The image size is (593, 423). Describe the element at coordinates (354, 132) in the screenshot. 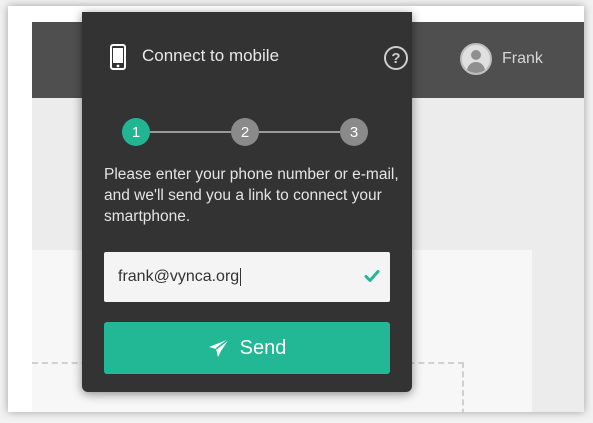

I see `step-3: 3` at that location.